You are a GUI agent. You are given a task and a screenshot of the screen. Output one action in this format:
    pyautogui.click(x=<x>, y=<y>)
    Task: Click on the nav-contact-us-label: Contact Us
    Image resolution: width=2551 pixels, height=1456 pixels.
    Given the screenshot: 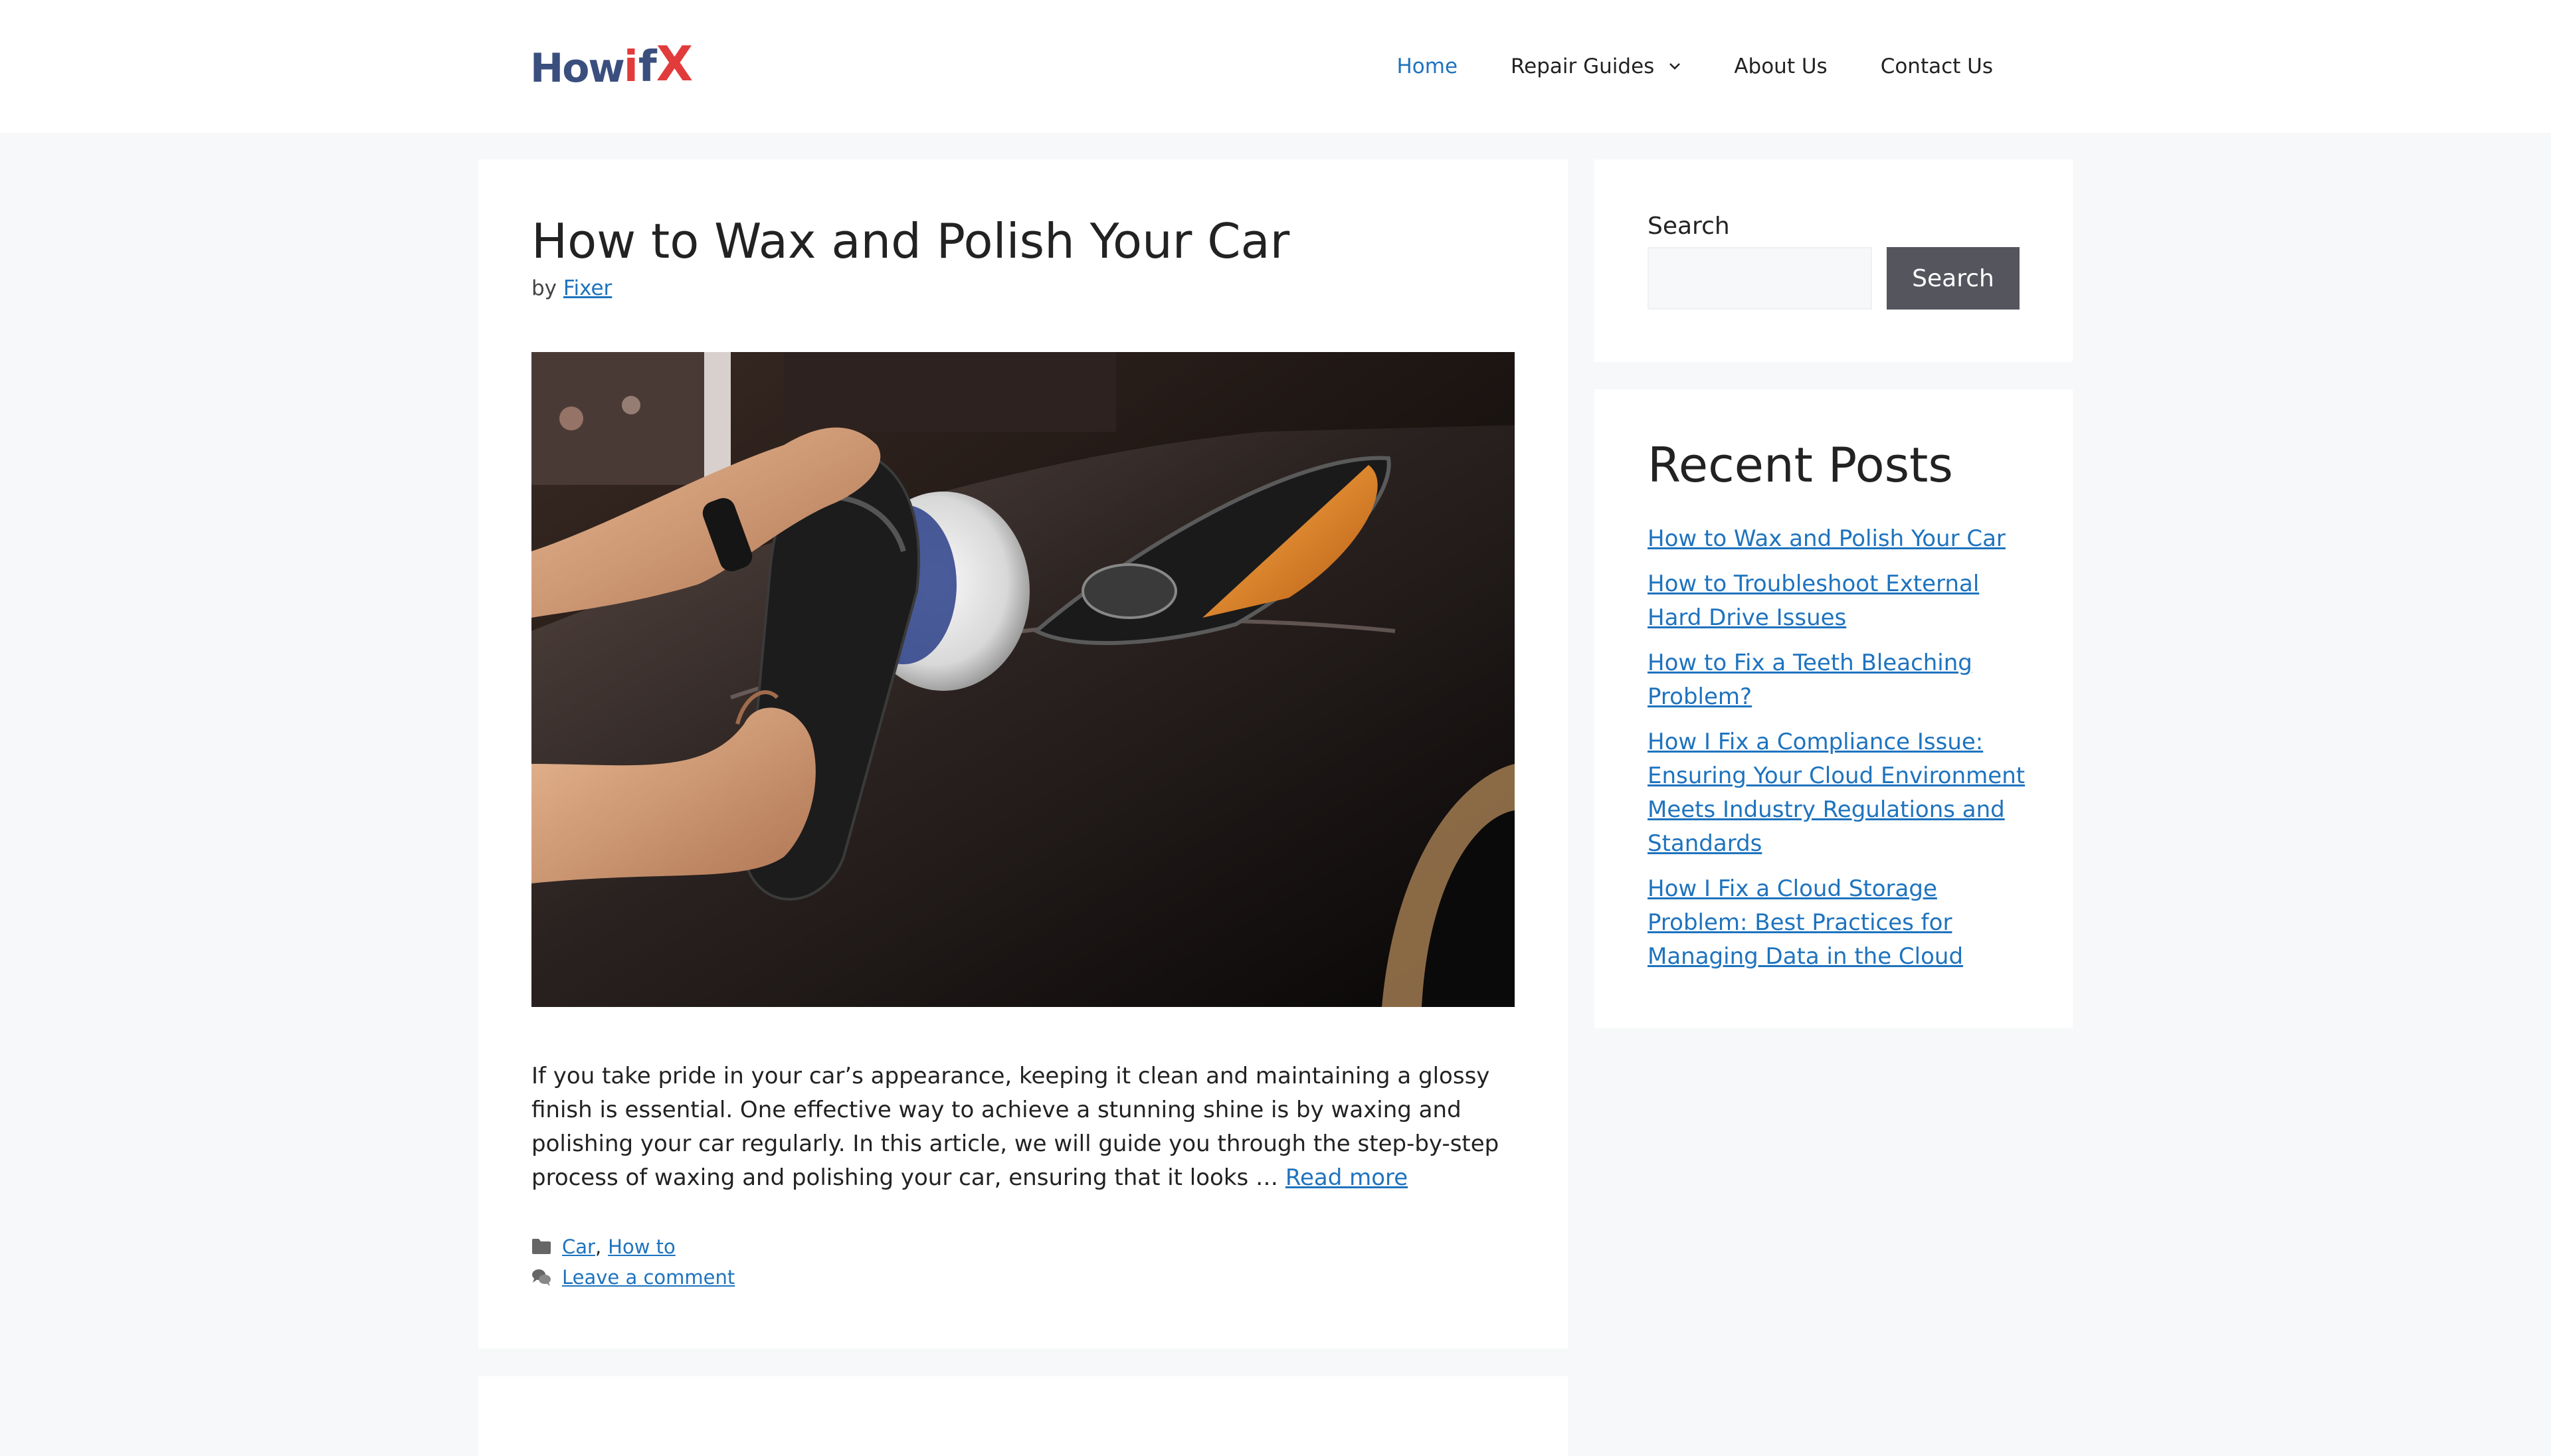 What is the action you would take?
    pyautogui.click(x=1936, y=66)
    